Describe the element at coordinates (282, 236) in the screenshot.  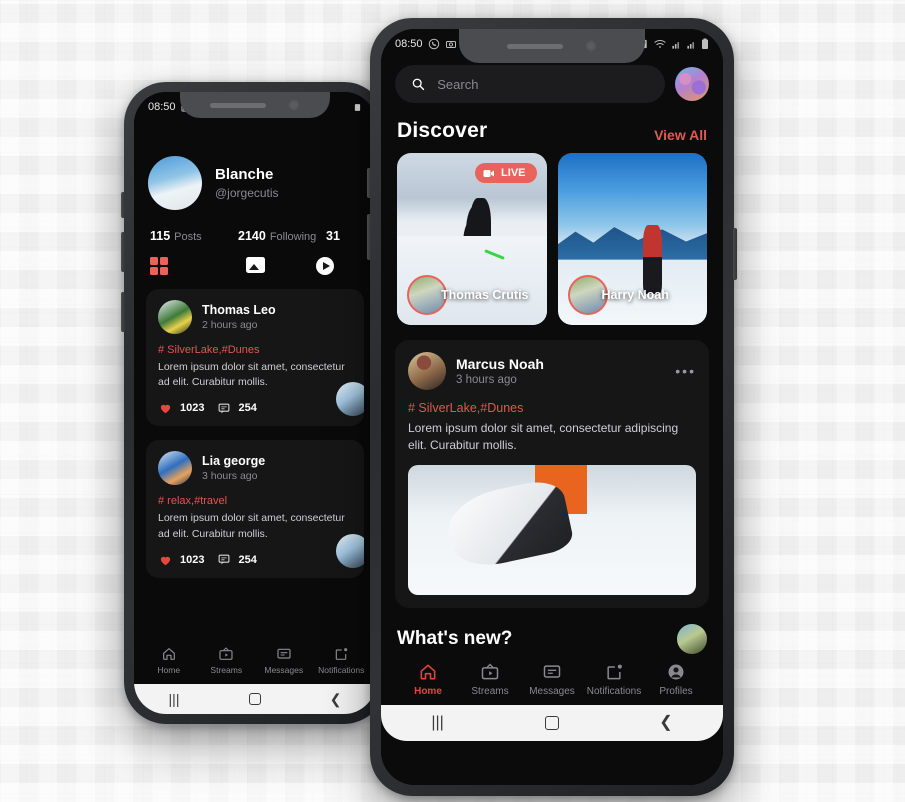
I see `stat-following: 2140 Following` at that location.